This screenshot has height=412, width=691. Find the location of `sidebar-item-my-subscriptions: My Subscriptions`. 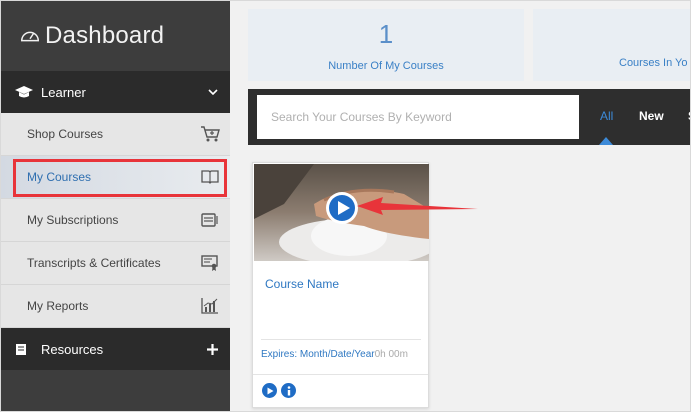

sidebar-item-my-subscriptions: My Subscriptions is located at coordinates (115, 220).